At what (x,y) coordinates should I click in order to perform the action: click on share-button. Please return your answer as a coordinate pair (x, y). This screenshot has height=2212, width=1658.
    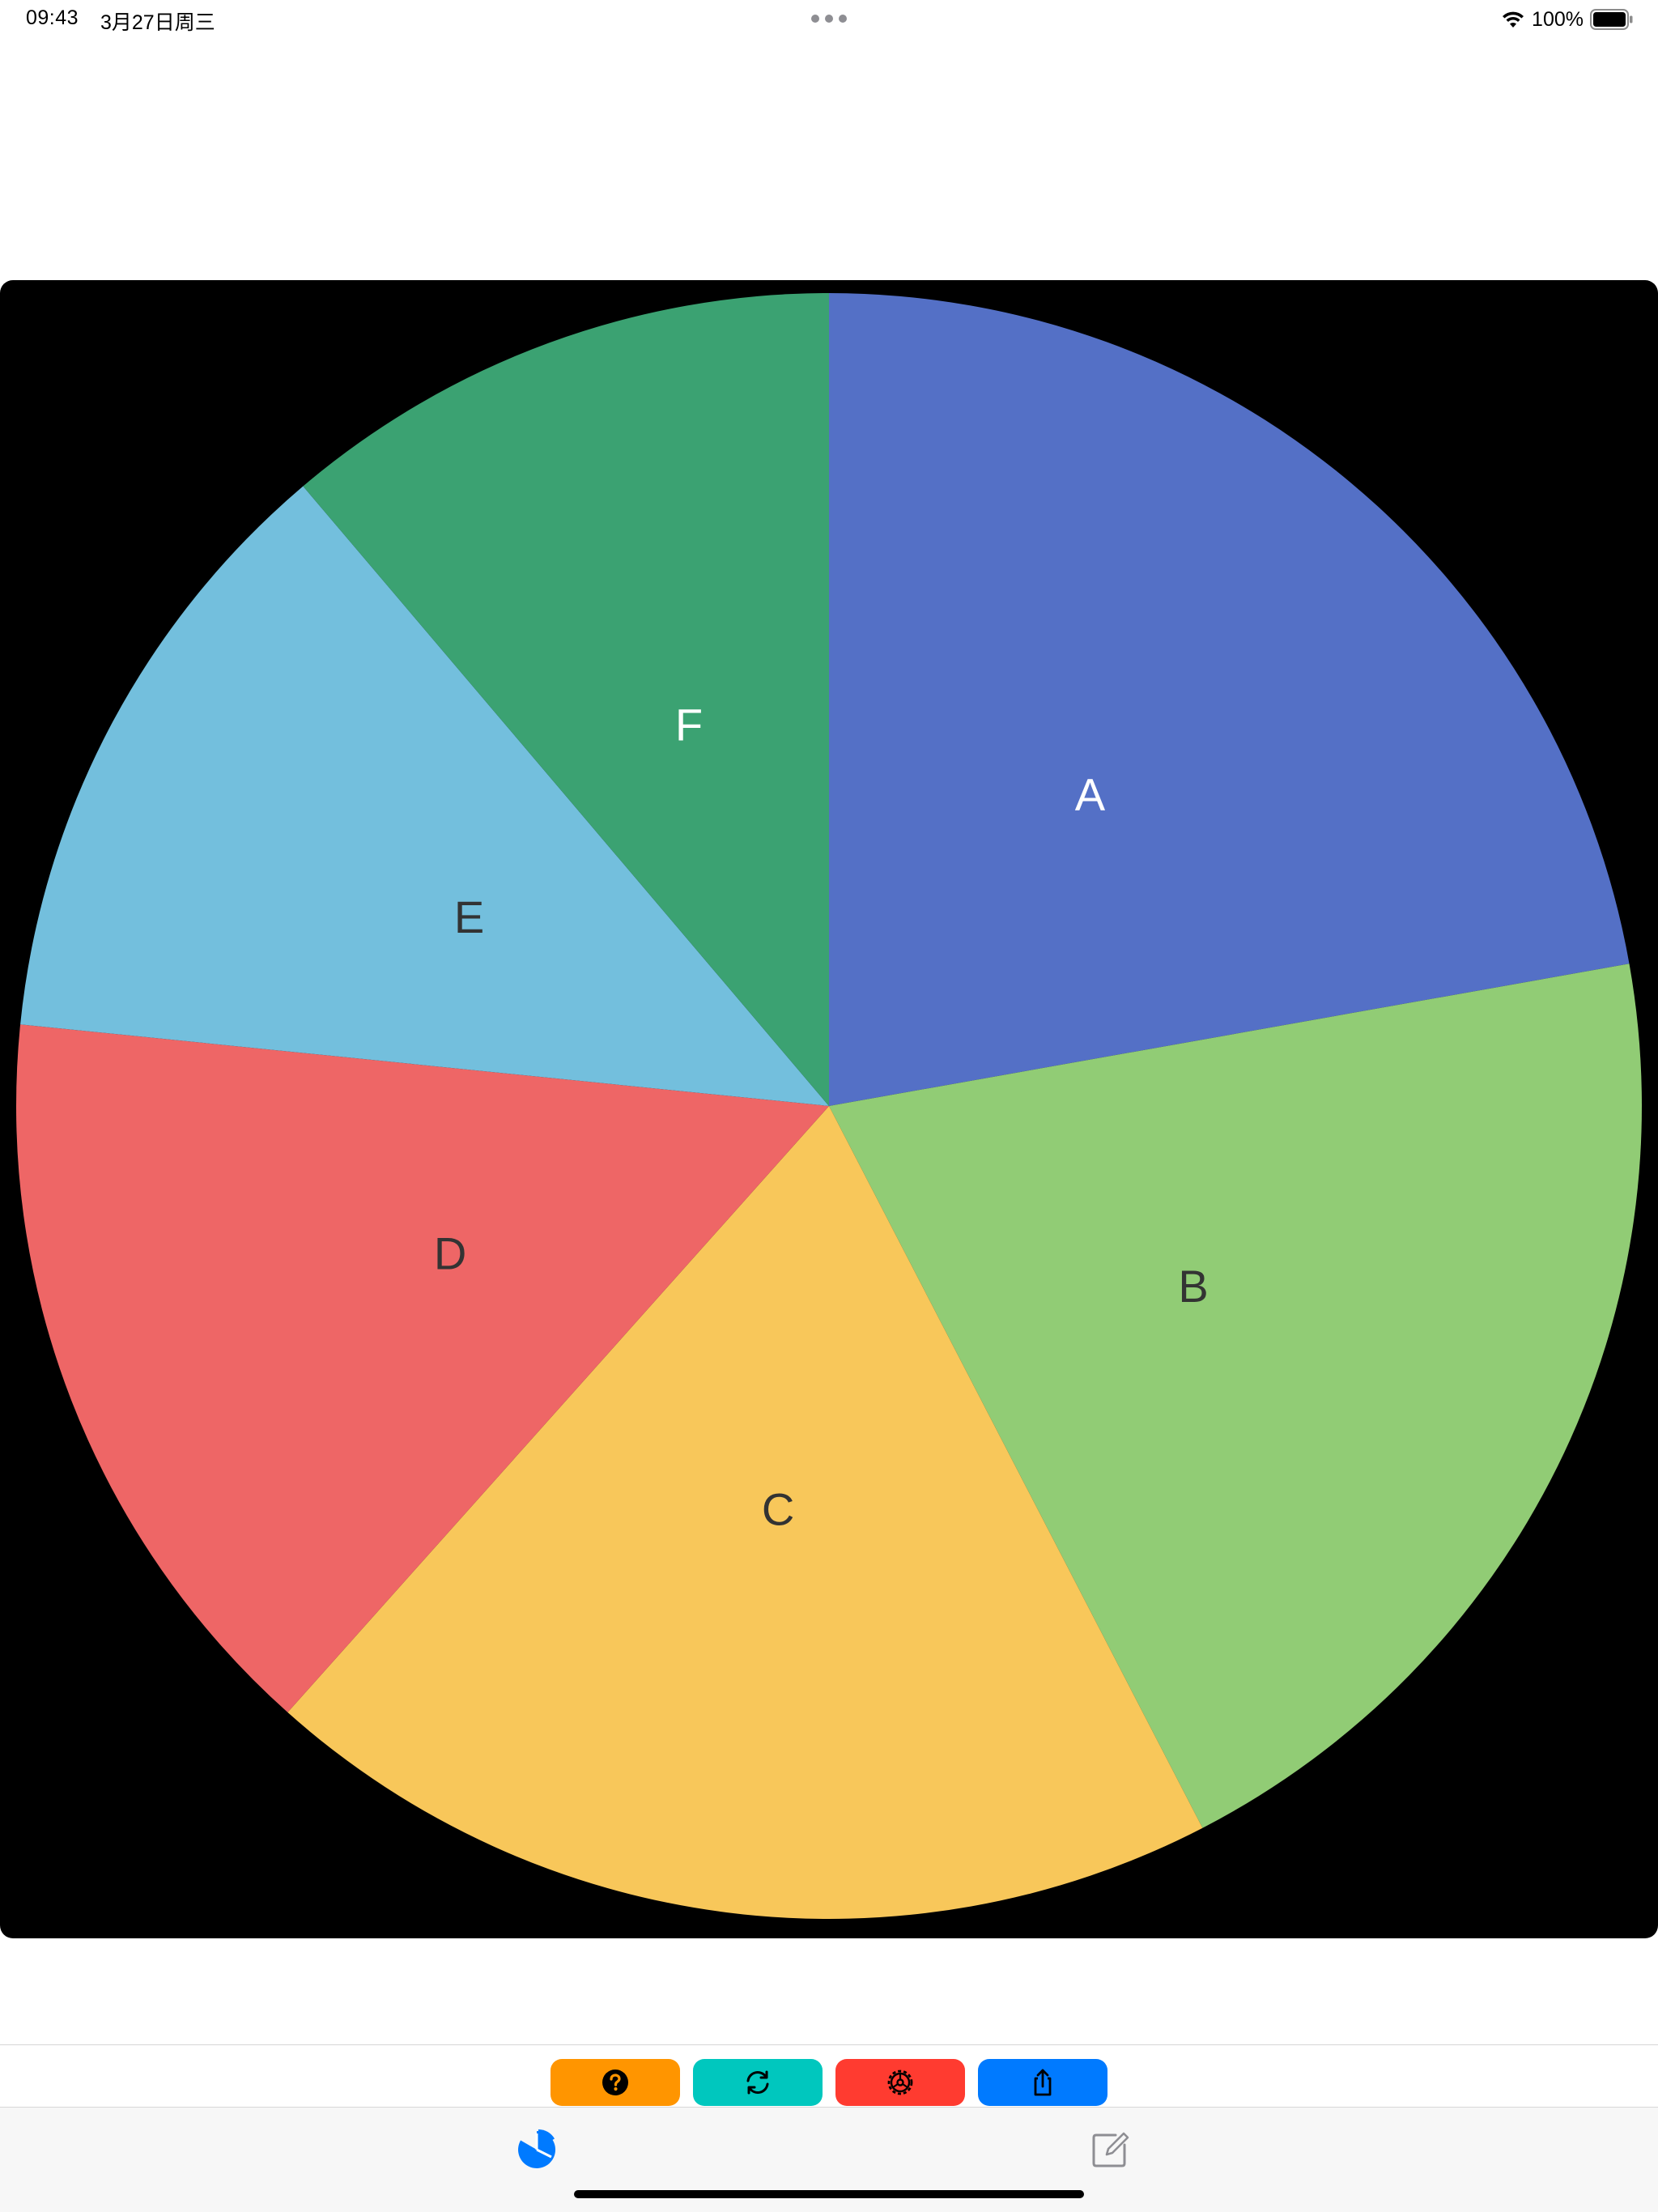
    Looking at the image, I should click on (1042, 2082).